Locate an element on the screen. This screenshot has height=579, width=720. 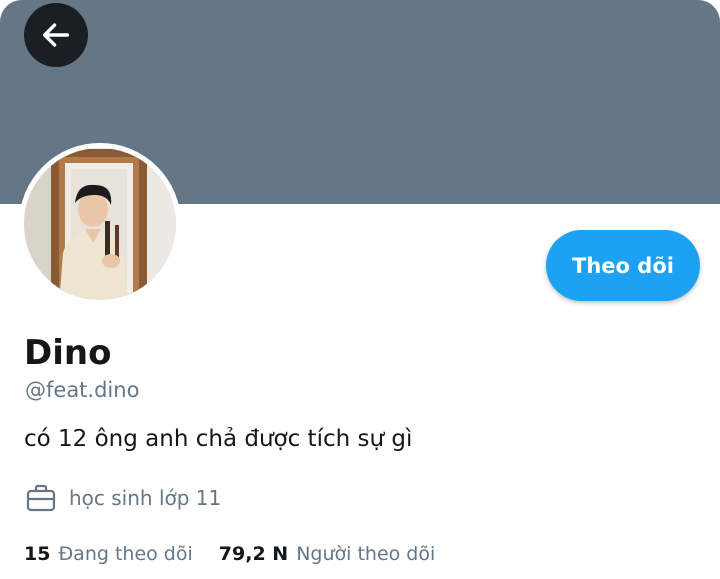
occupation-text: học sinh lớp 11 is located at coordinates (145, 498).